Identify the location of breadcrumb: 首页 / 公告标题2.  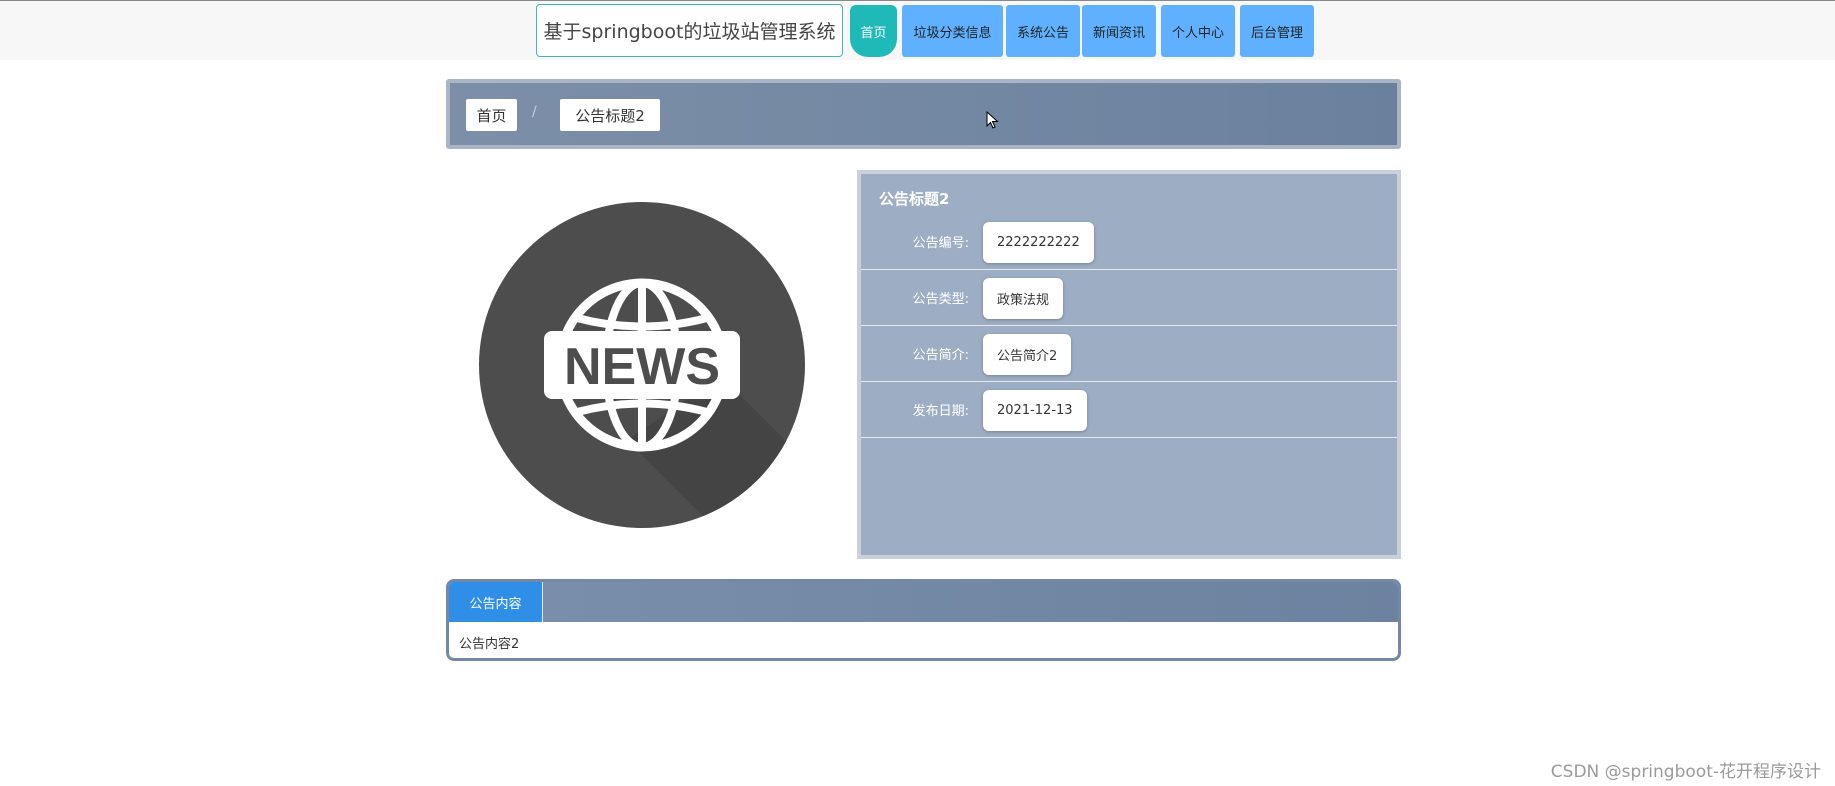
(923, 114).